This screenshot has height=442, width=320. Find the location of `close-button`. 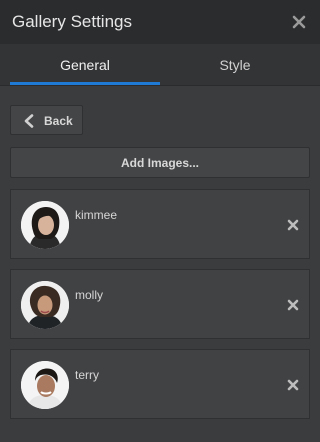

close-button is located at coordinates (299, 22).